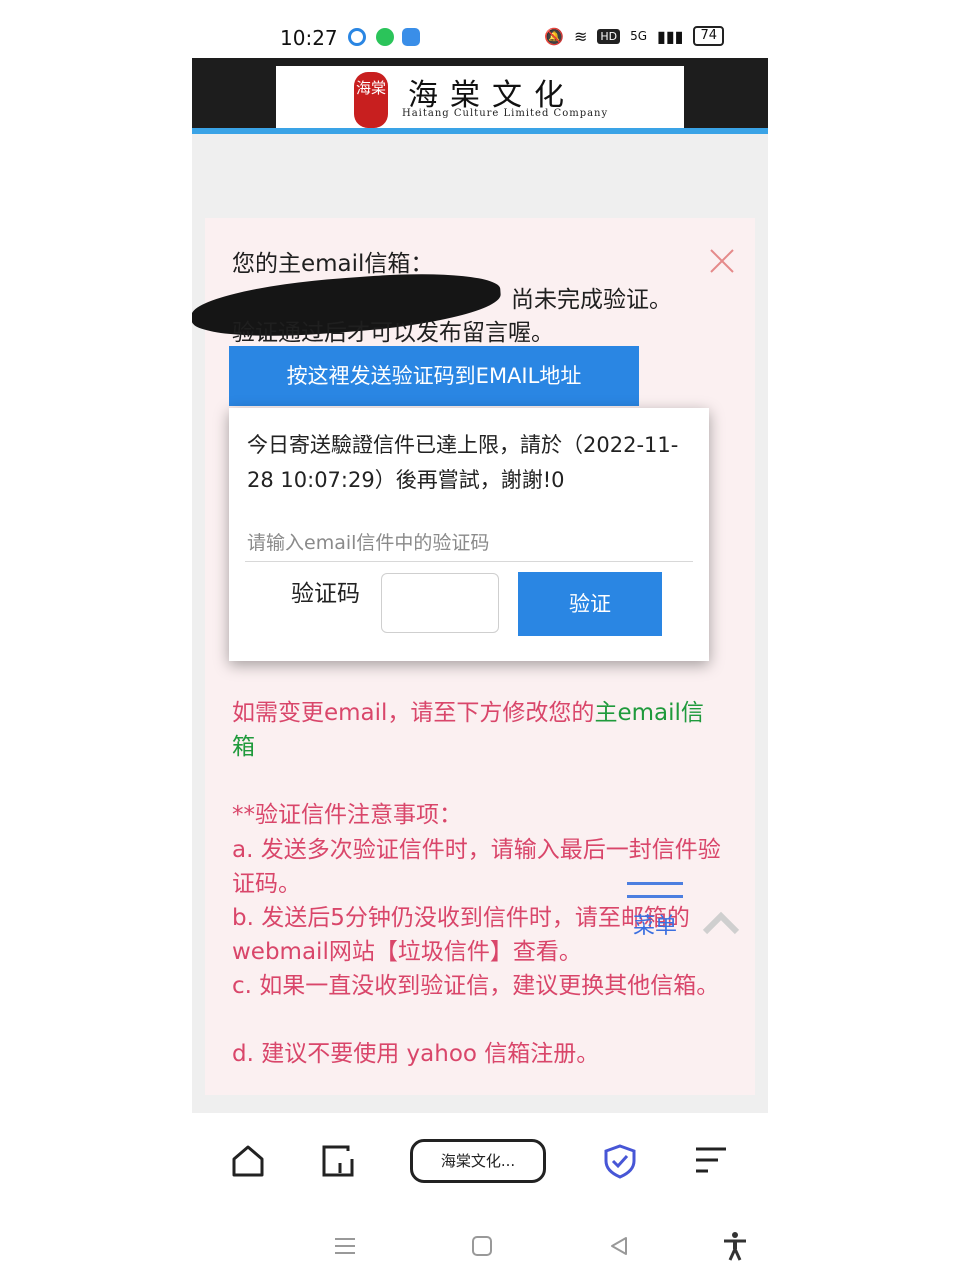 The height and width of the screenshot is (1280, 960). I want to click on system-nav-bar, so click(480, 1245).